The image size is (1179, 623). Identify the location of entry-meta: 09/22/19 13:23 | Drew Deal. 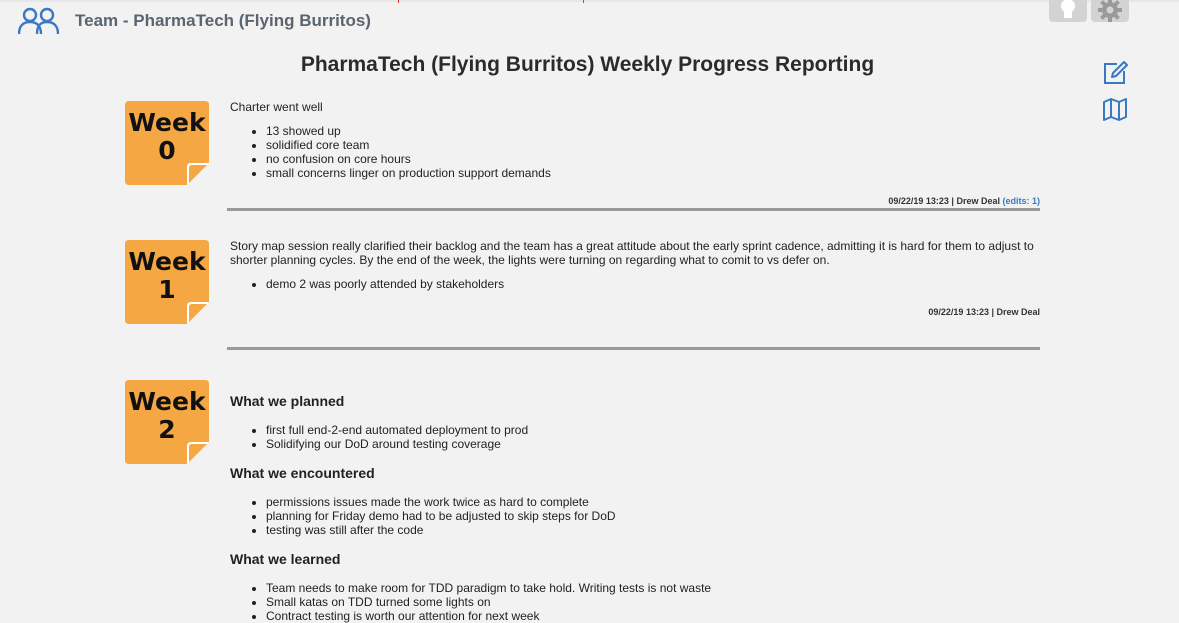
(984, 312).